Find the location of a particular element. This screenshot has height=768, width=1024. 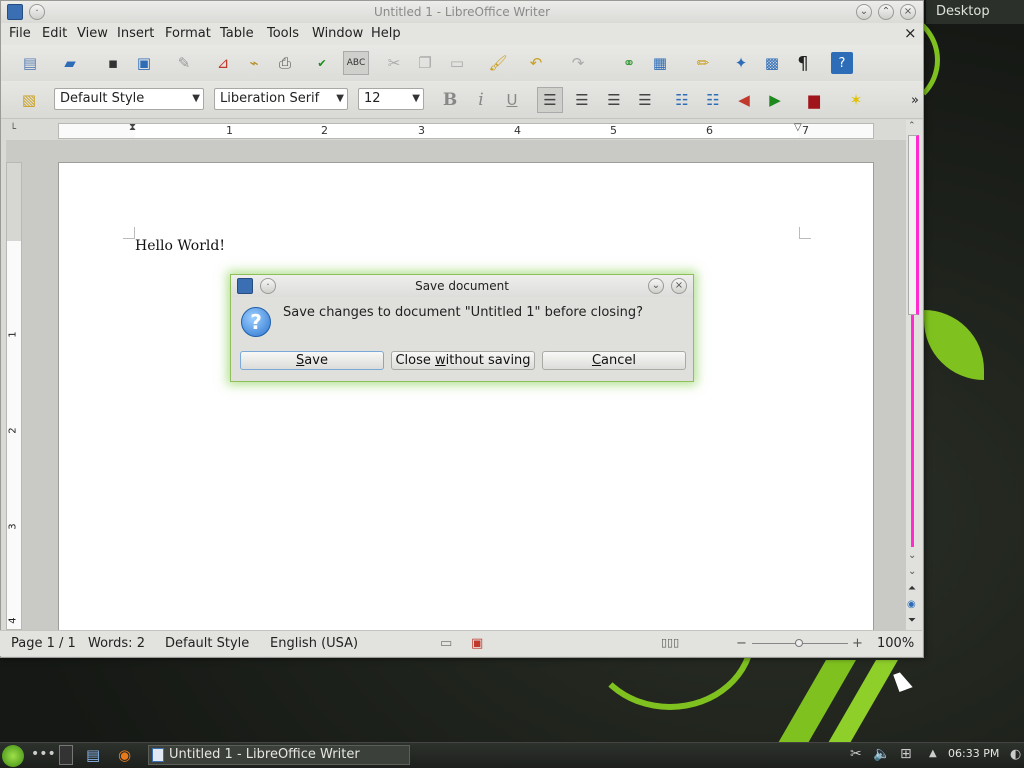

save-icon: ▪ is located at coordinates (113, 63).